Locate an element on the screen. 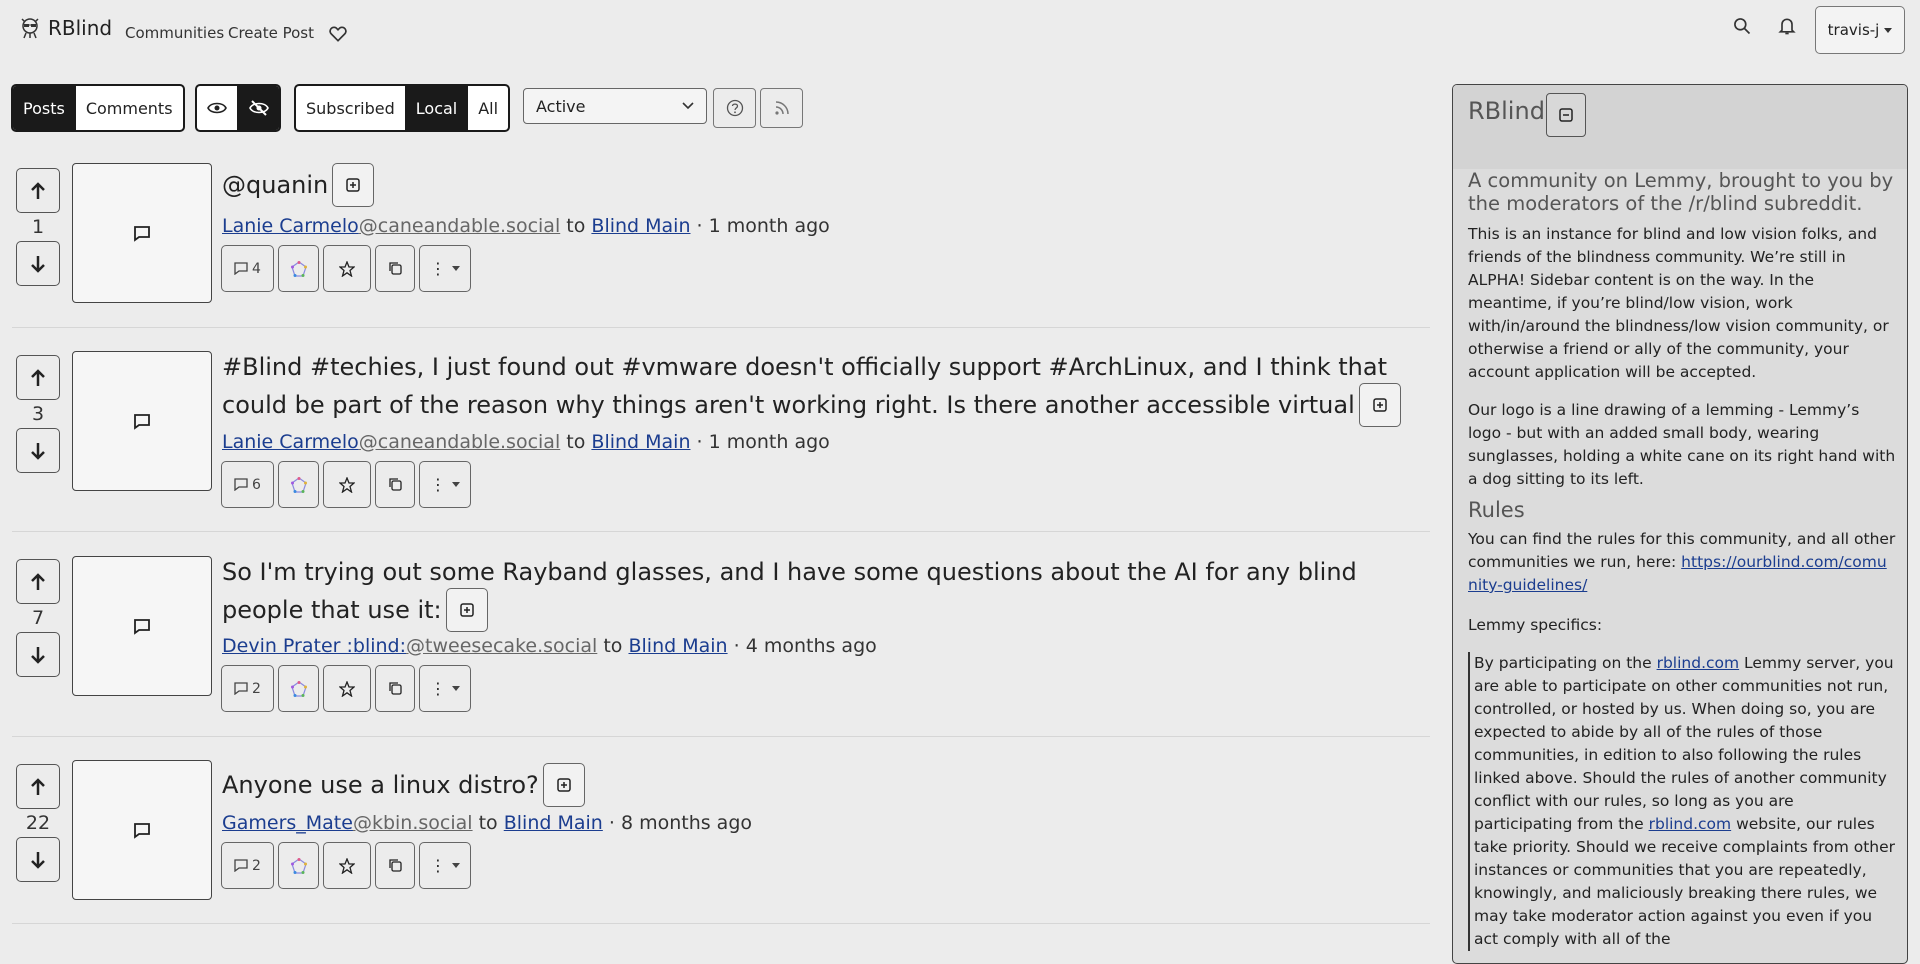 This screenshot has width=1920, height=964. question-circle-icon is located at coordinates (734, 108).